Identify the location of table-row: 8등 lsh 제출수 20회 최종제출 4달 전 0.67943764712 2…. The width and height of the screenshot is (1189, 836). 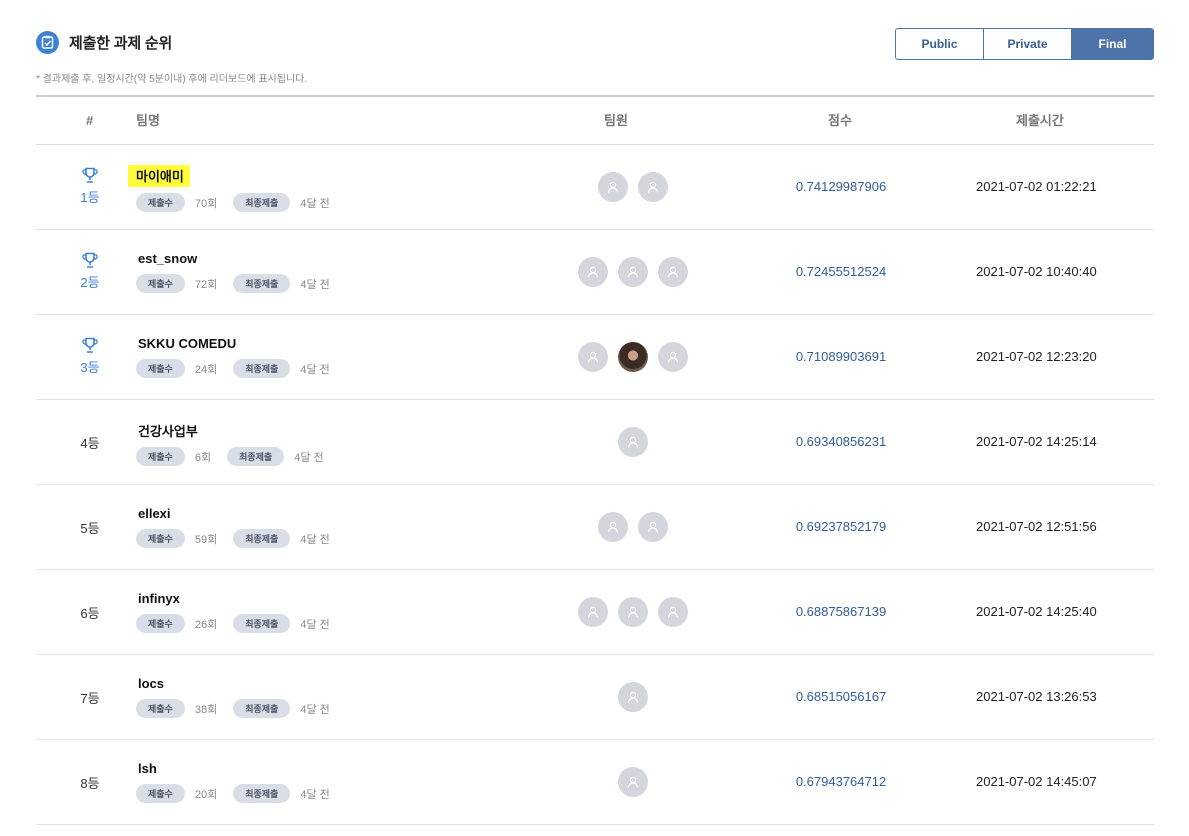
(595, 782).